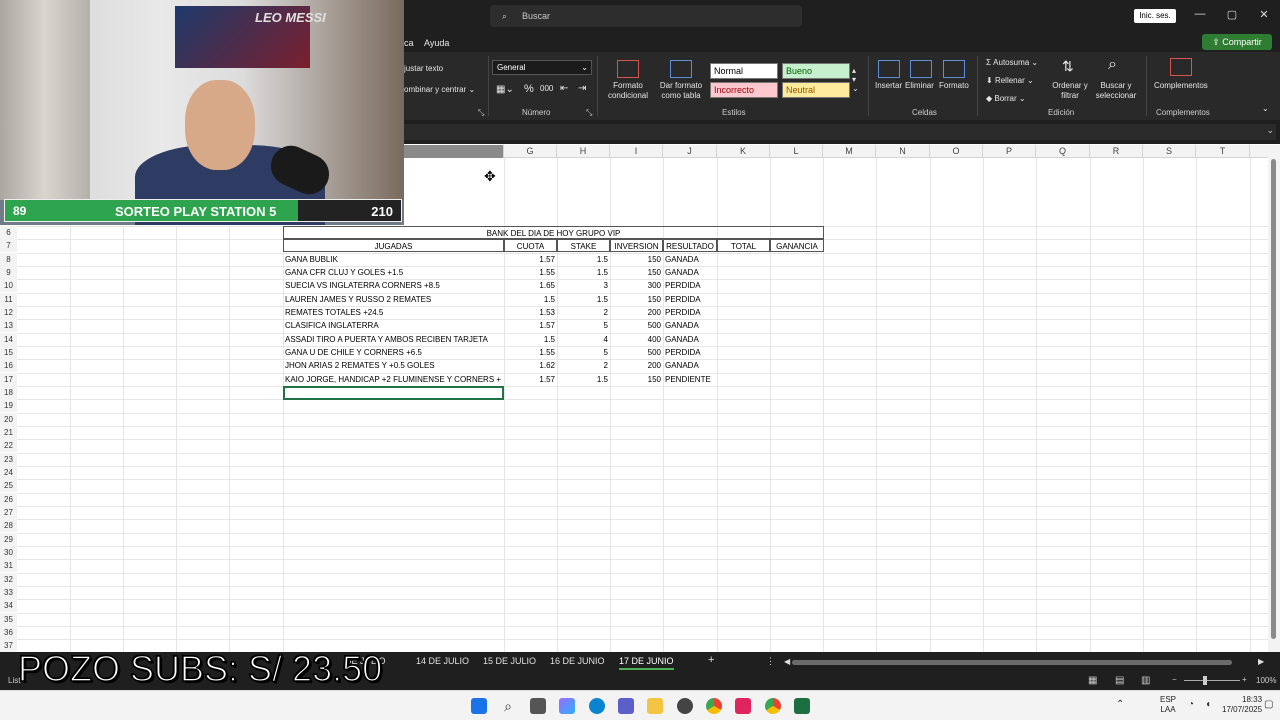  Describe the element at coordinates (1223, 151) in the screenshot. I see `column-header: T` at that location.